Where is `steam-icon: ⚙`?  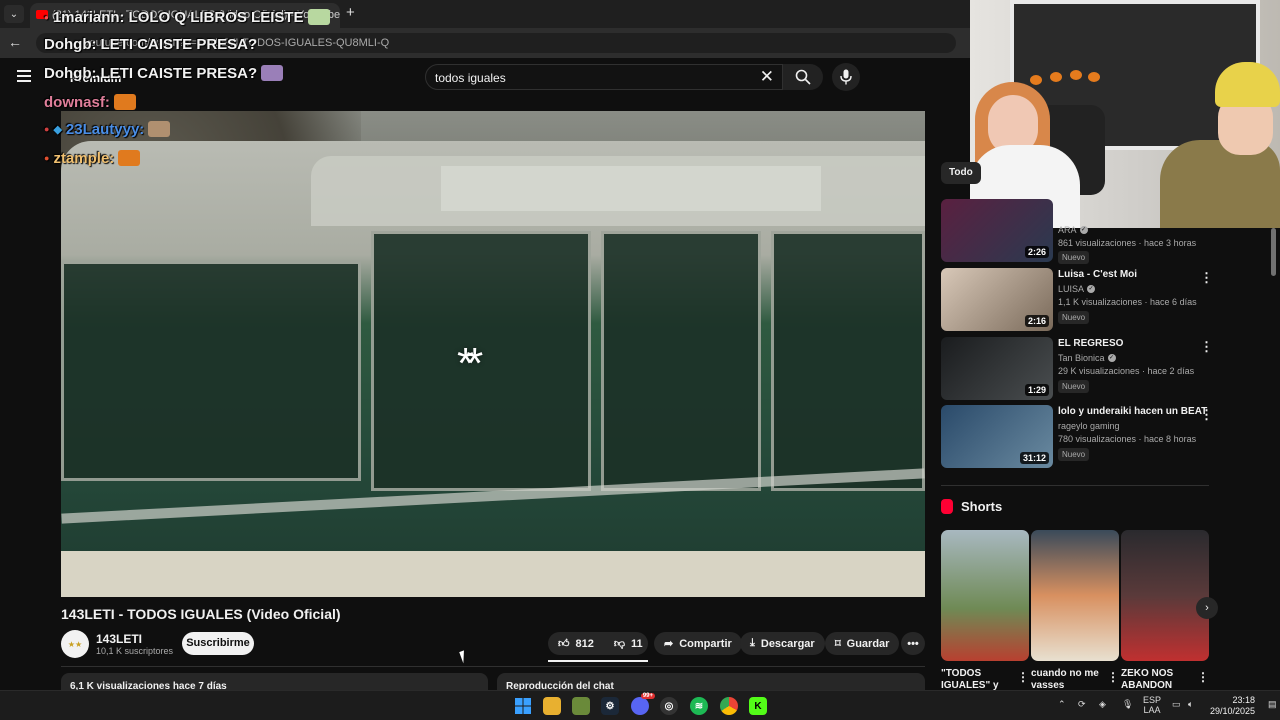
steam-icon: ⚙ is located at coordinates (610, 706).